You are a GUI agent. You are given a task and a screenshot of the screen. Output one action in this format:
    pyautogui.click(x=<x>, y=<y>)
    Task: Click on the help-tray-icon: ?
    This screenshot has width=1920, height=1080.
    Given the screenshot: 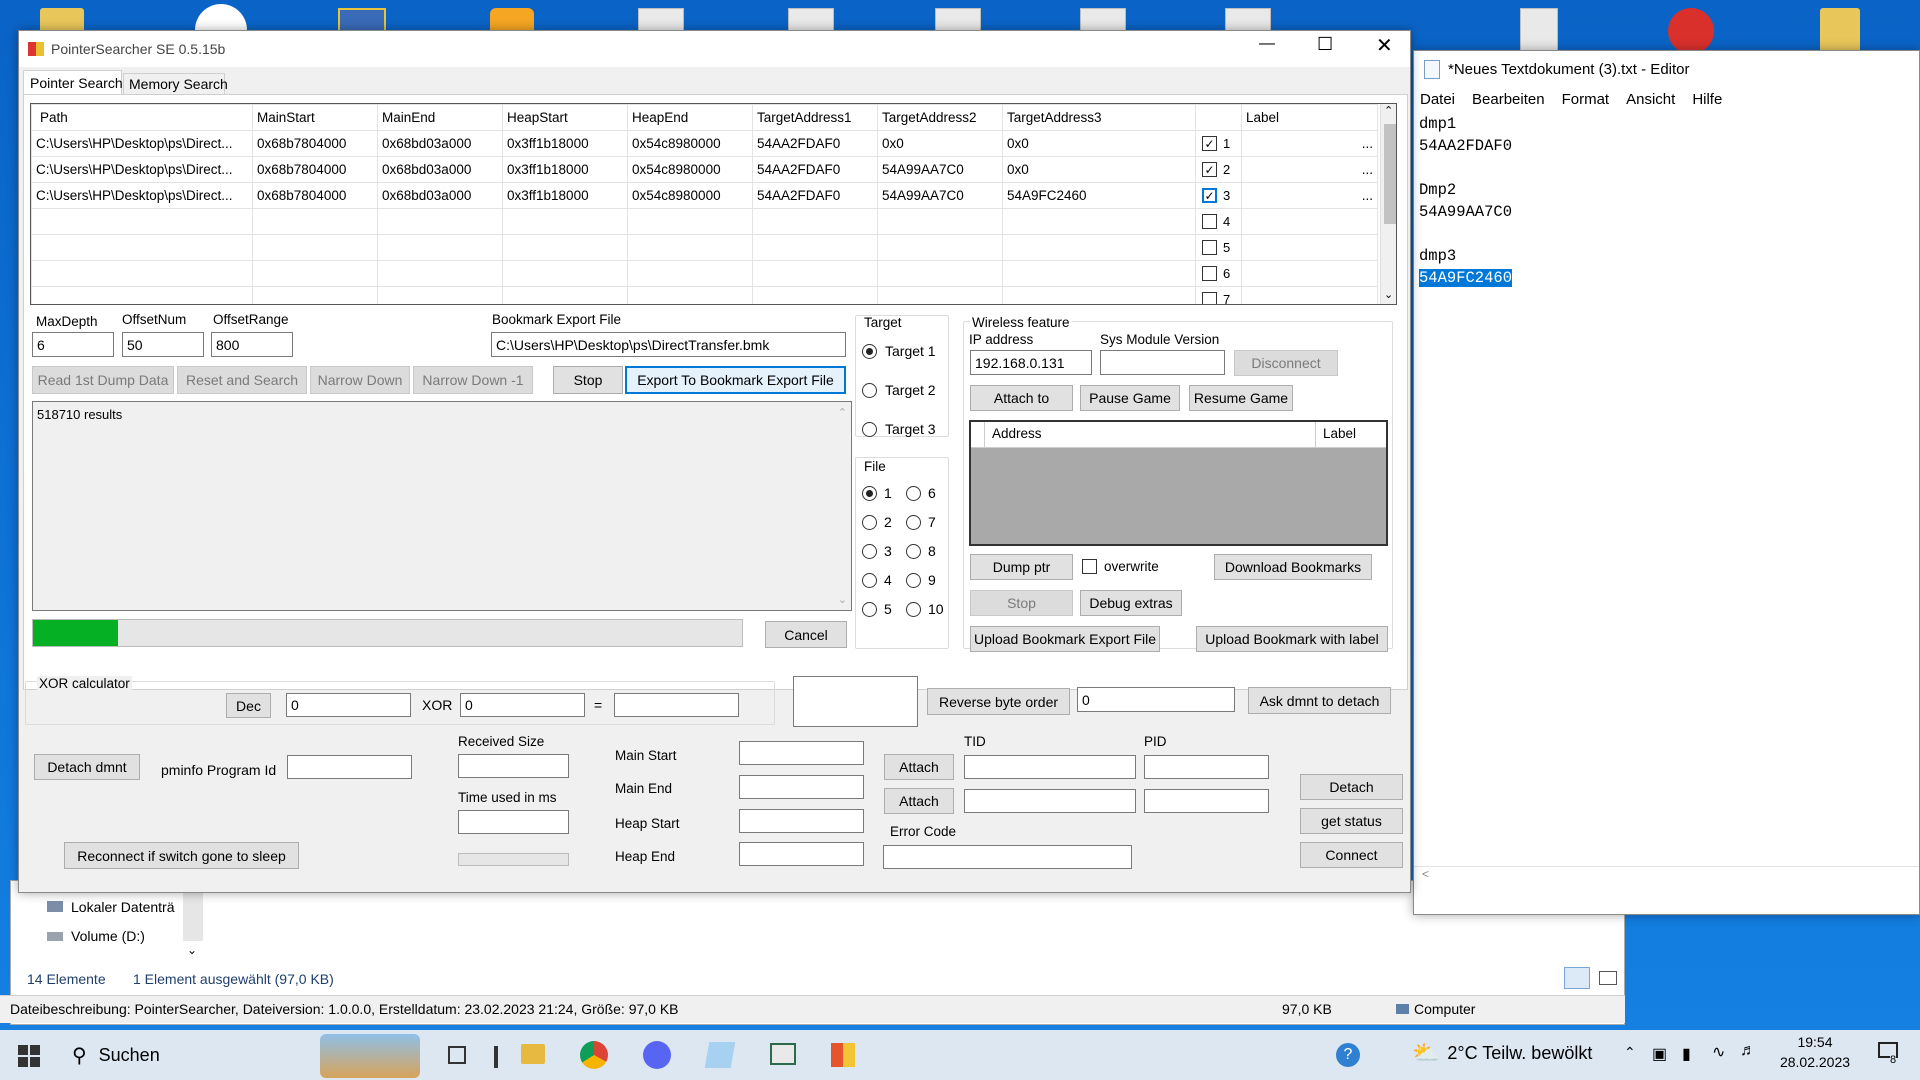 What is the action you would take?
    pyautogui.click(x=1348, y=1055)
    